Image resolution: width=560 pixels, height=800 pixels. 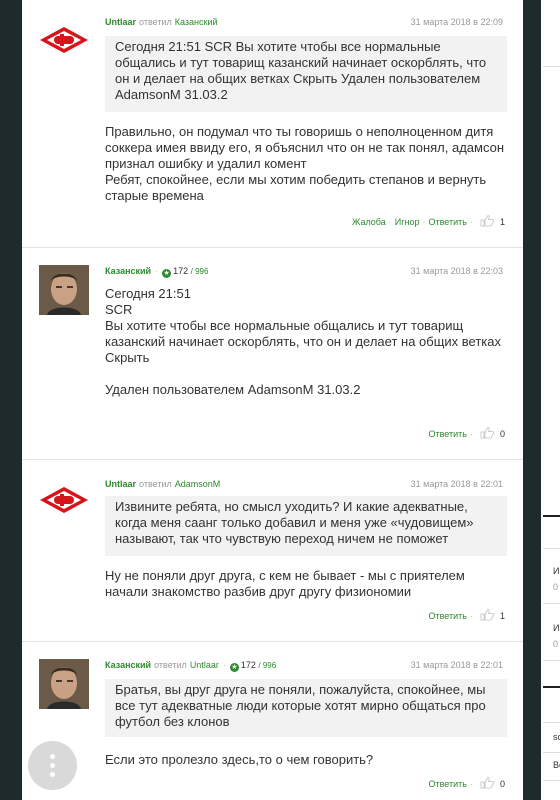 What do you see at coordinates (52, 765) in the screenshot?
I see `more-options-button` at bounding box center [52, 765].